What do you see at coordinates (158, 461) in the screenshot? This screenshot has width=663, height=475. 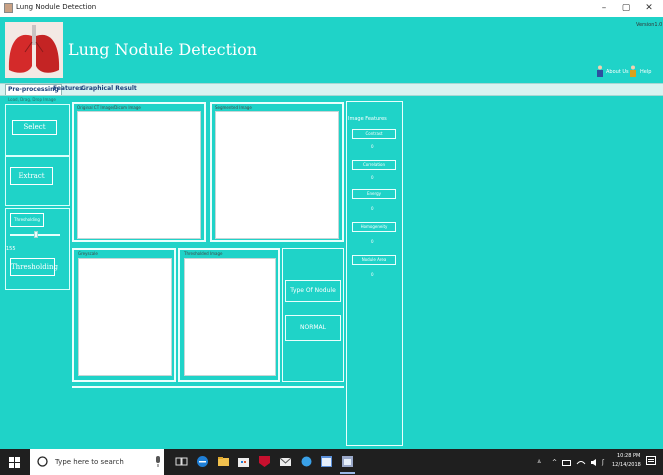 I see `microphone-icon` at bounding box center [158, 461].